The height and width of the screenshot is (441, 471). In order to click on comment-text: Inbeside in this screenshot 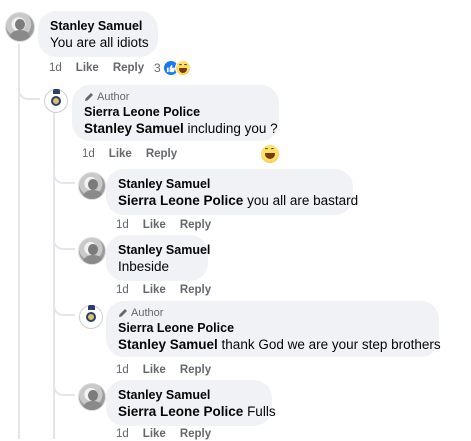, I will do `click(144, 266)`.